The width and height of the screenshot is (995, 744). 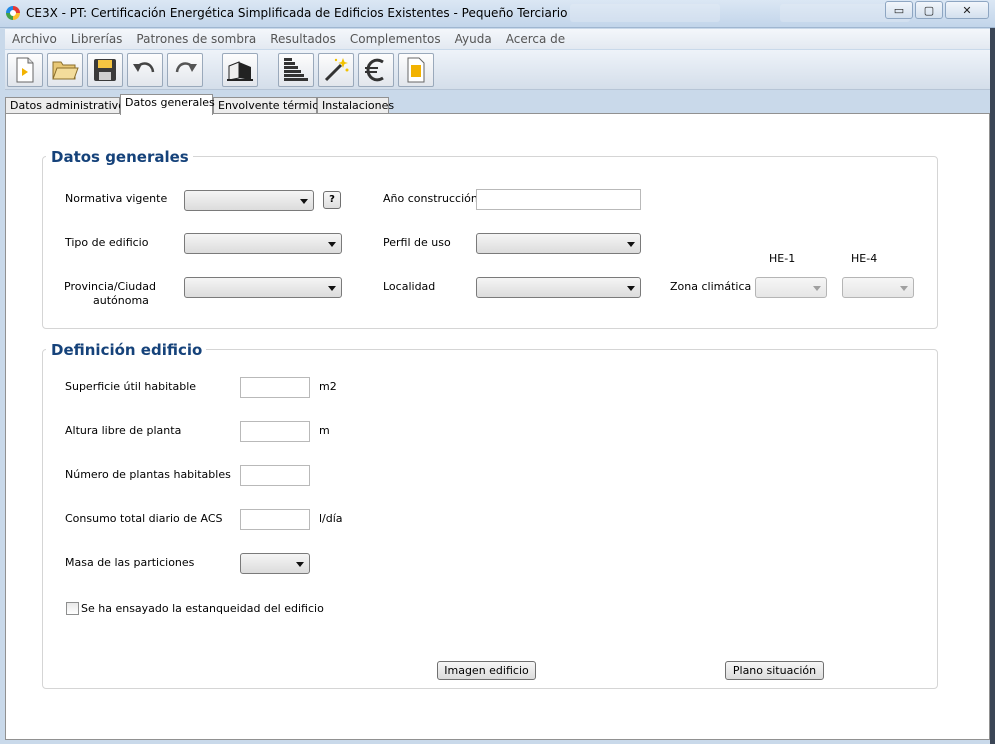 I want to click on imagen-edificio-button: Imagen edificio, so click(x=486, y=670).